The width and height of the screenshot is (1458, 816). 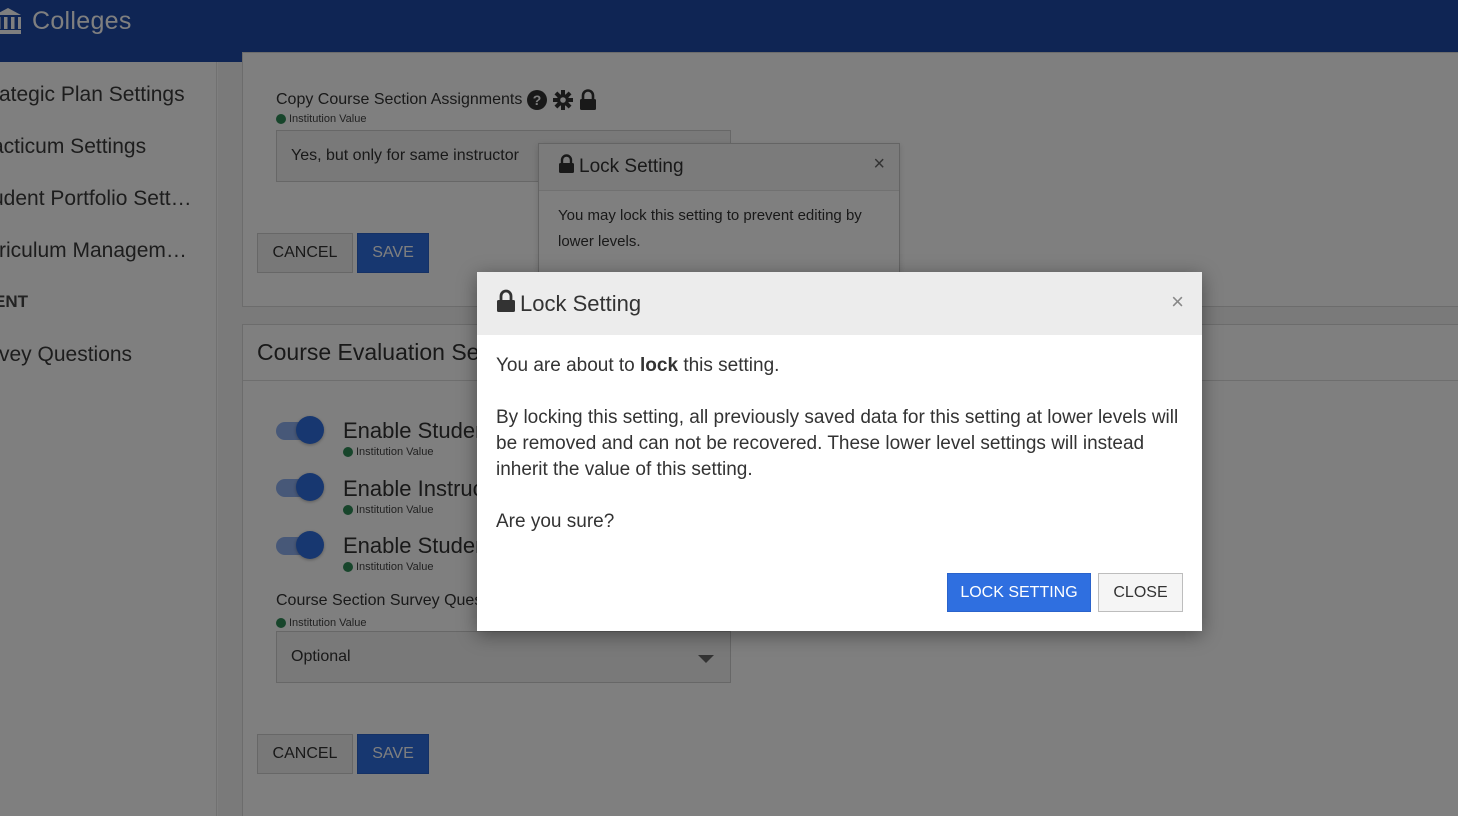 What do you see at coordinates (638, 365) in the screenshot?
I see `modal-intro: You are about to lock this setting.` at bounding box center [638, 365].